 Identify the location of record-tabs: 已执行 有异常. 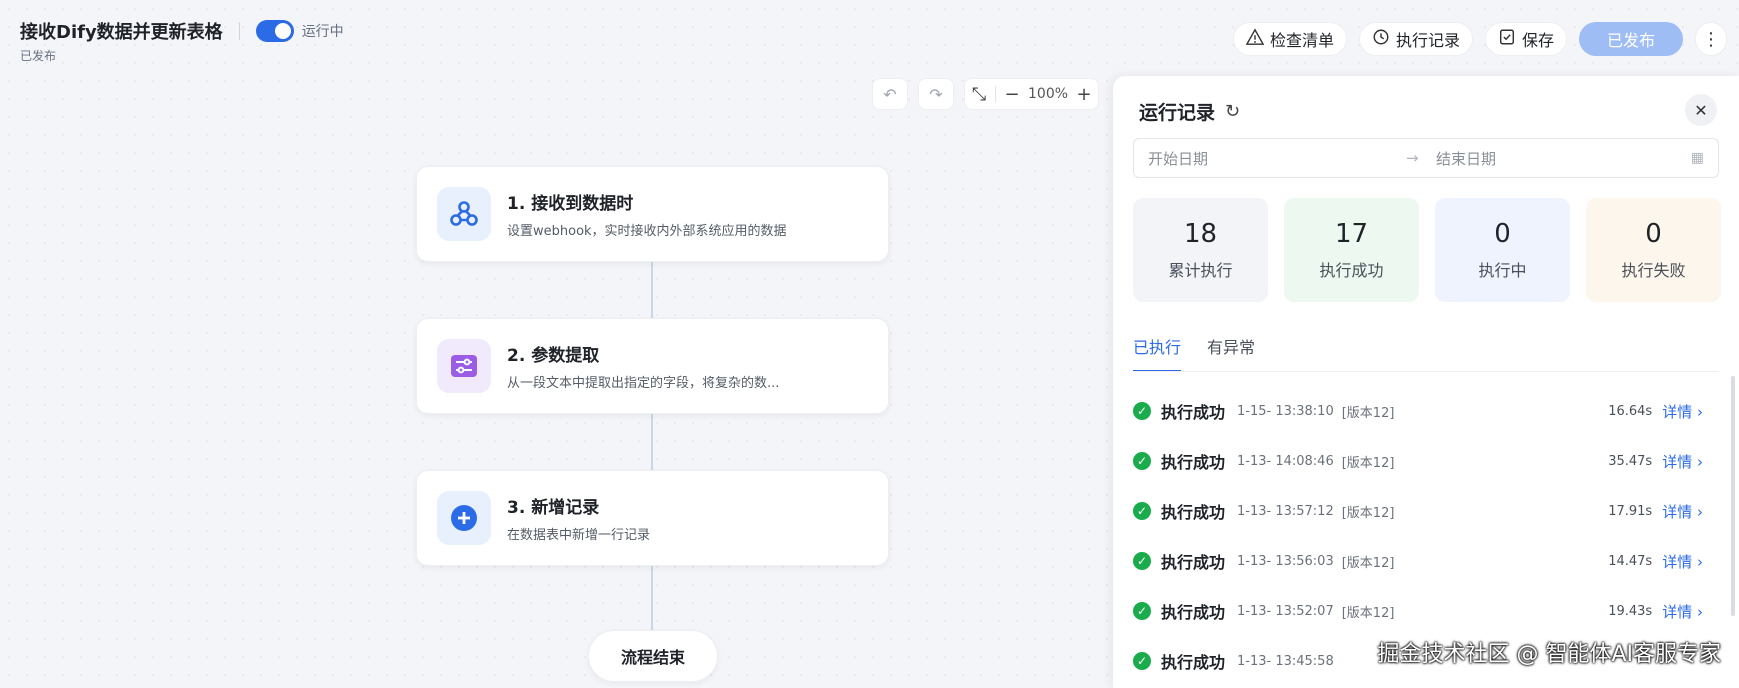
(1194, 353).